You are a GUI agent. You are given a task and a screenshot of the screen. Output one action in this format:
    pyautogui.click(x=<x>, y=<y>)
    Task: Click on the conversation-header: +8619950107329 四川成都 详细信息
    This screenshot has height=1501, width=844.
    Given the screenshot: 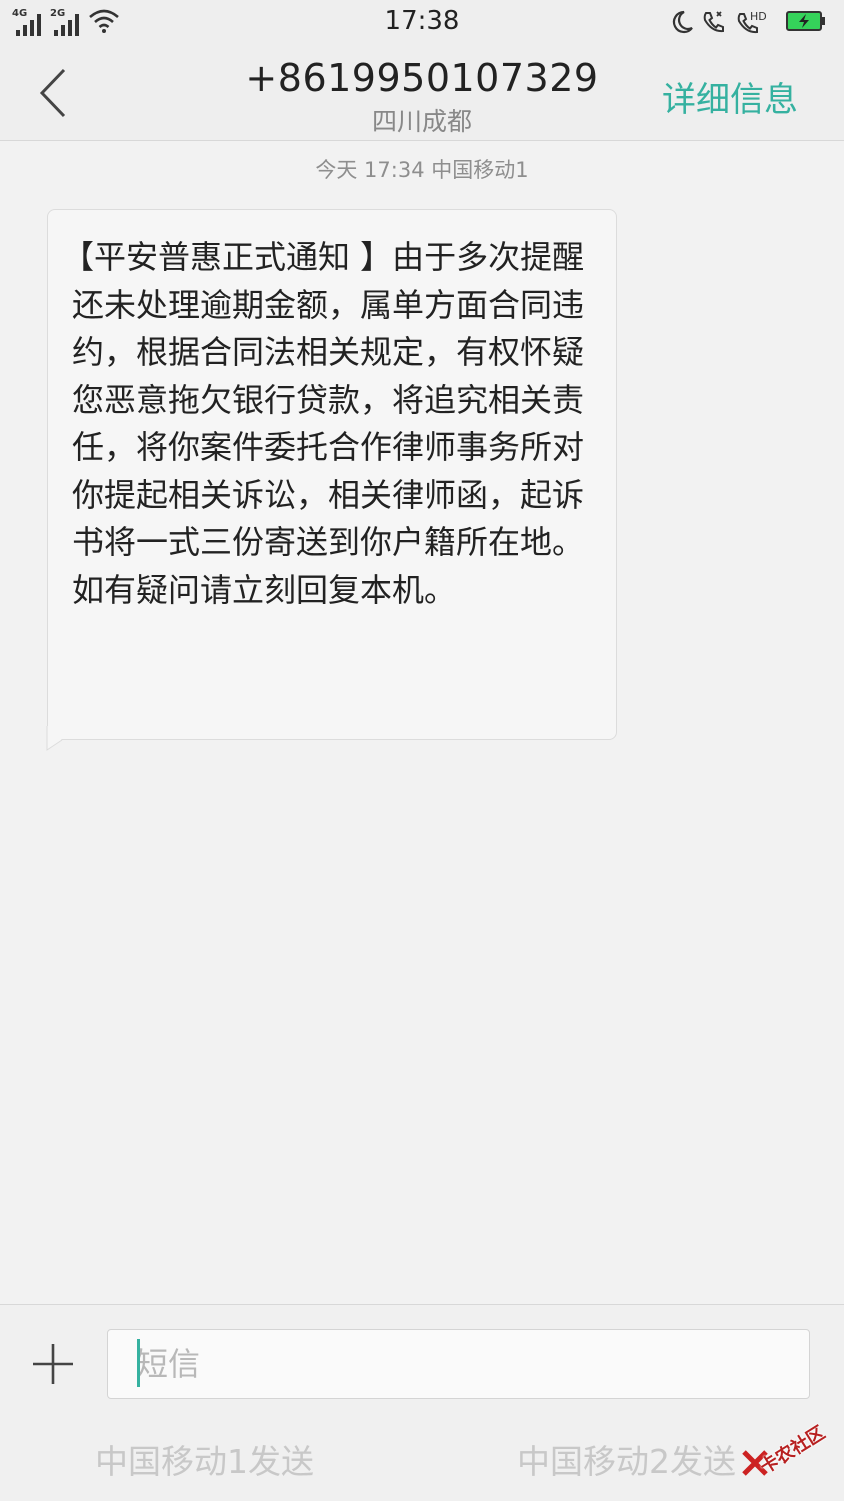 What is the action you would take?
    pyautogui.click(x=422, y=93)
    